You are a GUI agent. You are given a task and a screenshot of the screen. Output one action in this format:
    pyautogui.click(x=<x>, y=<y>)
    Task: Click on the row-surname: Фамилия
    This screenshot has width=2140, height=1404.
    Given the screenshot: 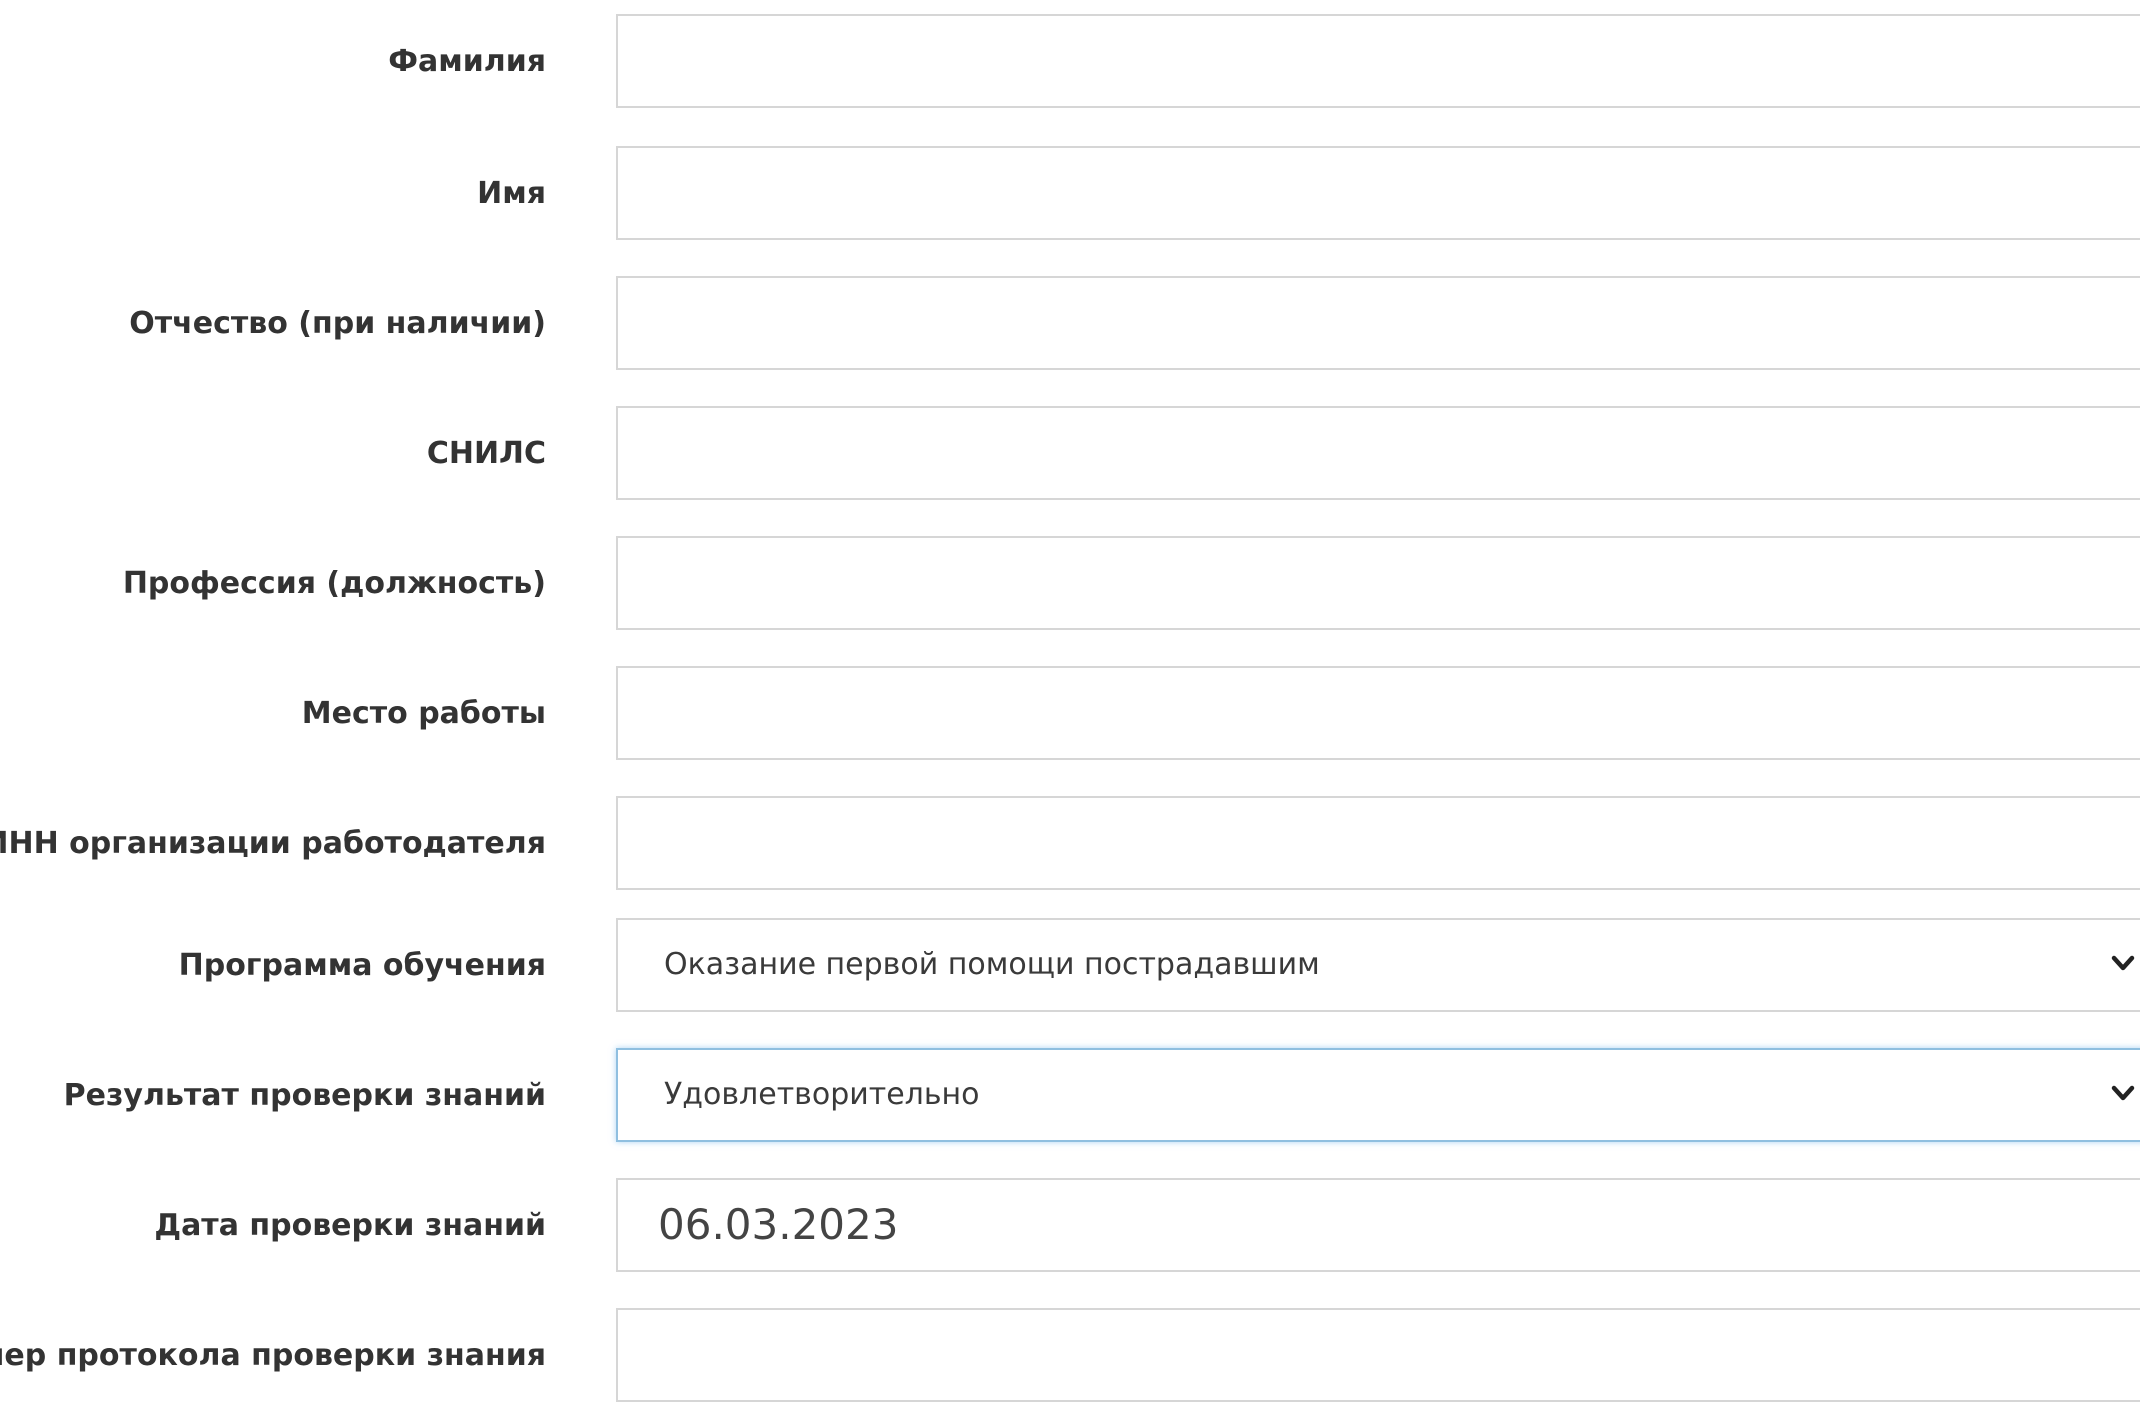 What is the action you would take?
    pyautogui.click(x=1070, y=62)
    